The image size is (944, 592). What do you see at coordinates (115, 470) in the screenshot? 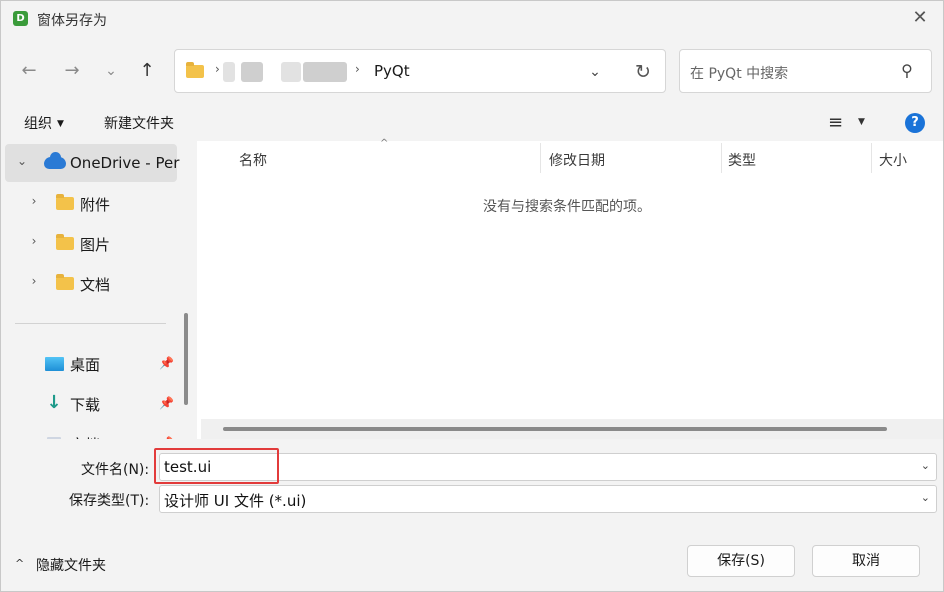
I see `filename-label: 文件名(N):` at bounding box center [115, 470].